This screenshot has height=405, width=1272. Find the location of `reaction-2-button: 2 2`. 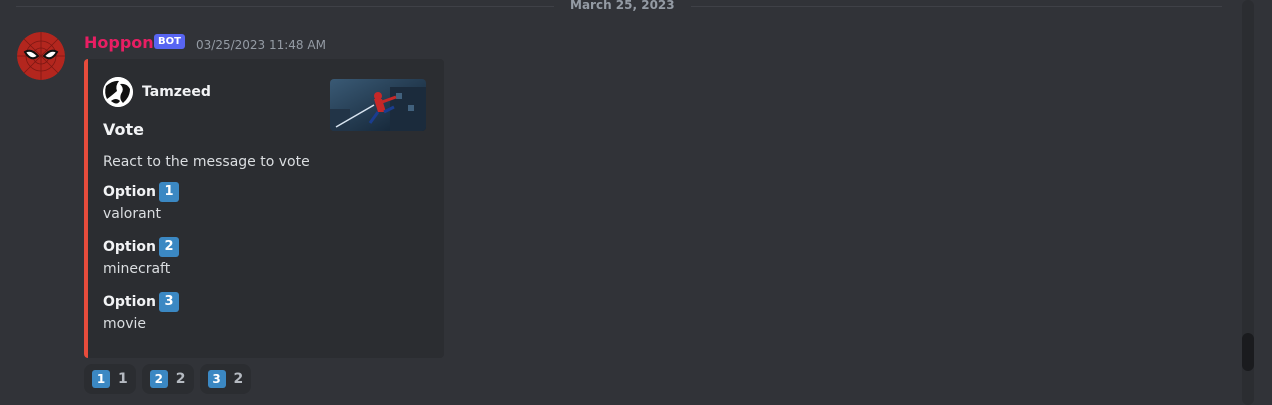

reaction-2-button: 2 2 is located at coordinates (167, 379).